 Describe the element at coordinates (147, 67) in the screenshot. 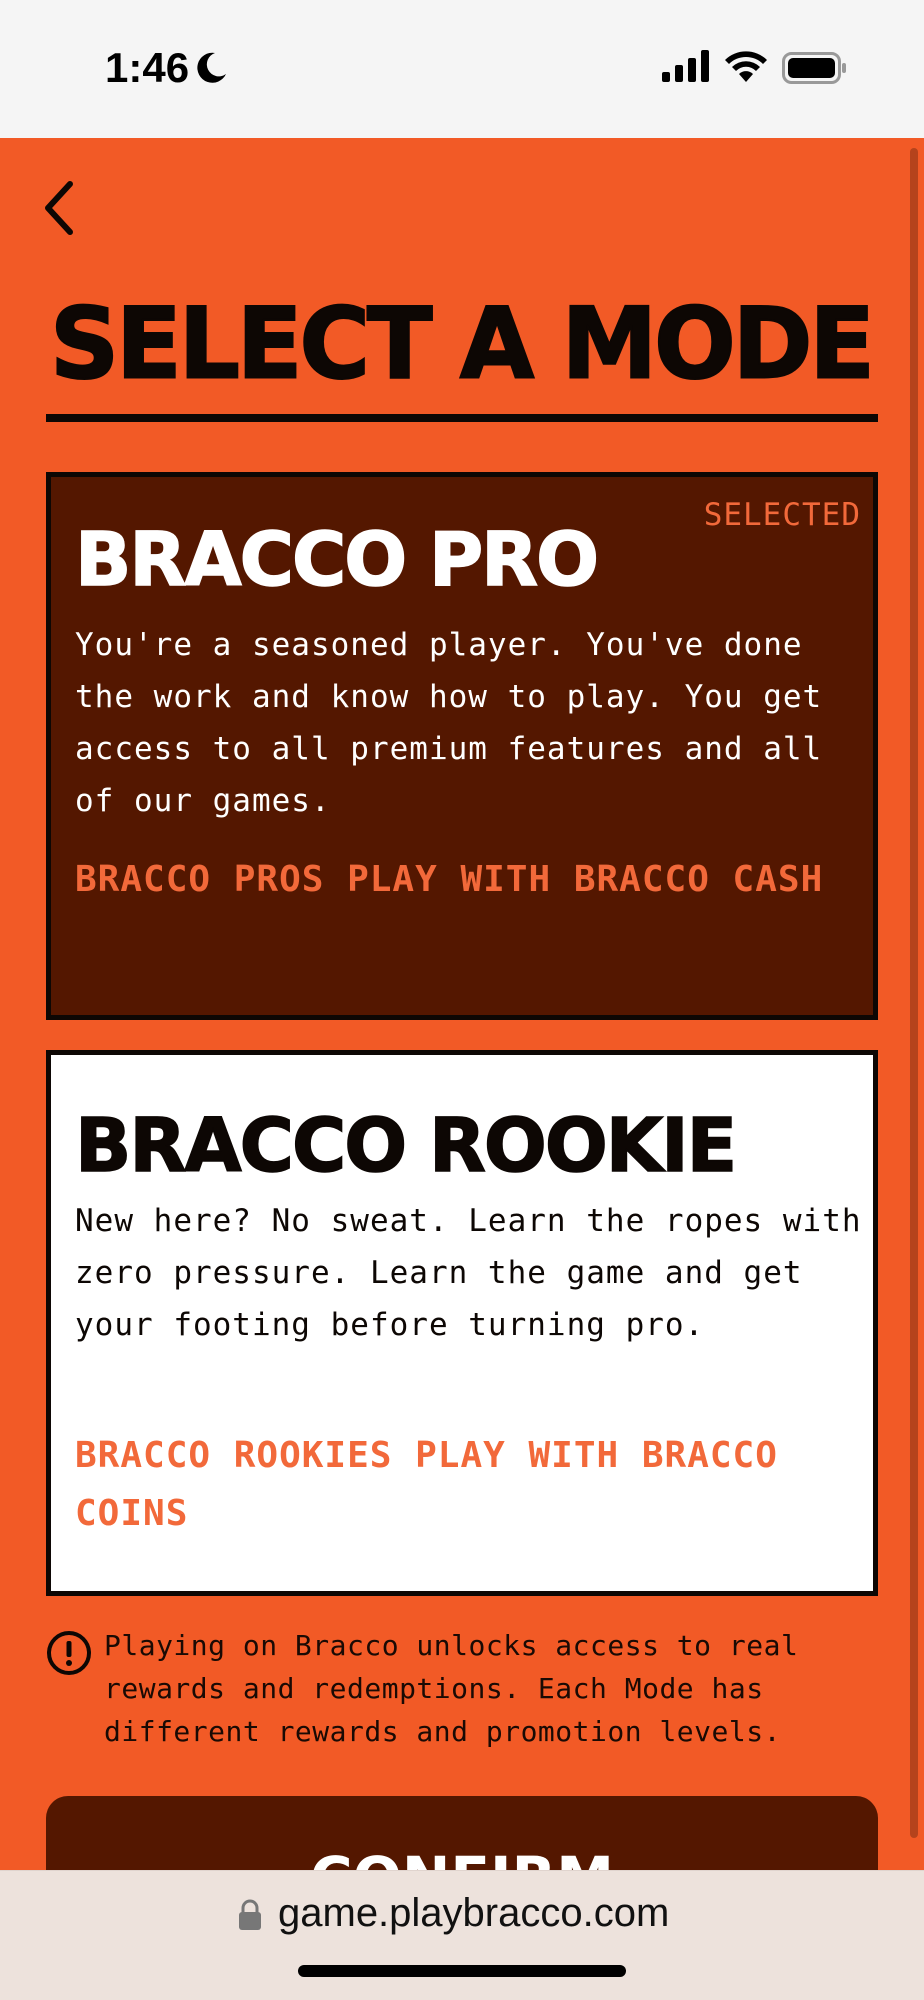

I see `status-time: 1:46` at that location.